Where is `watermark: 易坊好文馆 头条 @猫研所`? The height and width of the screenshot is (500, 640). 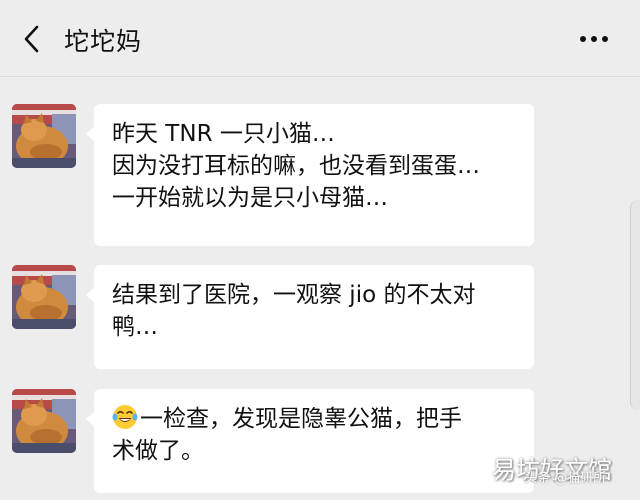
watermark: 易坊好文馆 头条 @猫研所 is located at coordinates (552, 468).